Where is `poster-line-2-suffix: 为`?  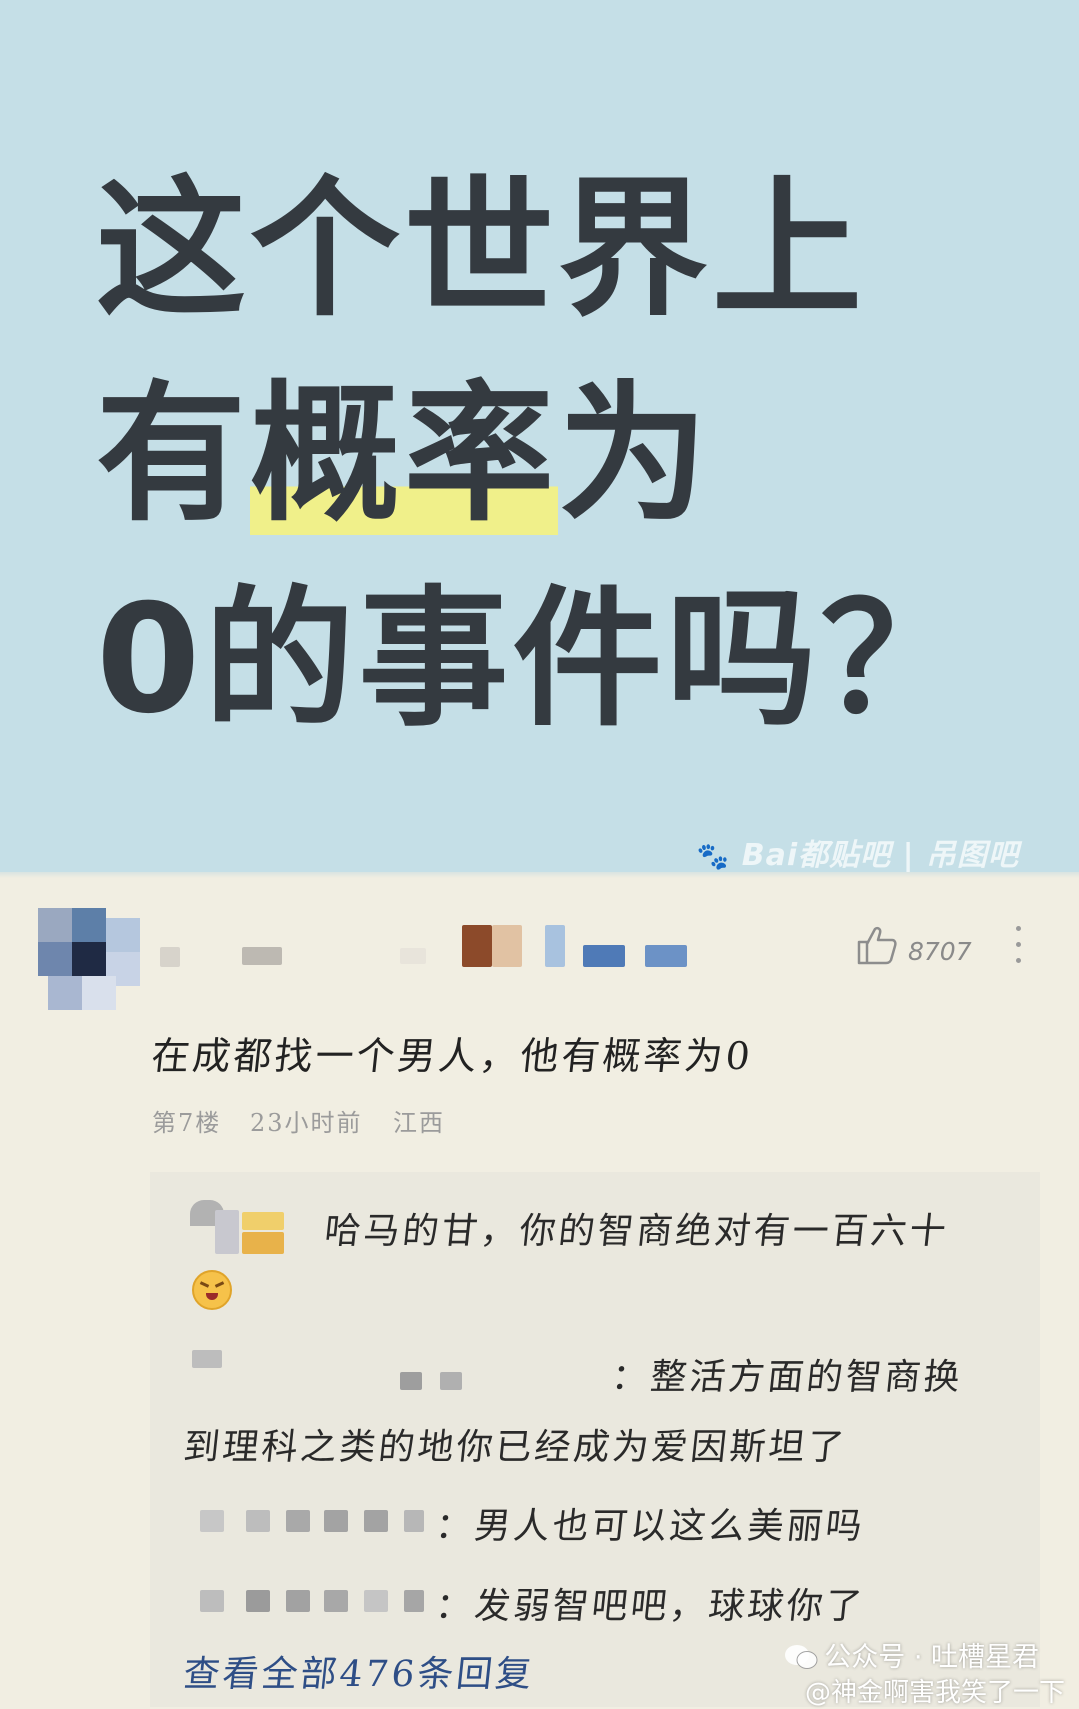 poster-line-2-suffix: 为 is located at coordinates (635, 455).